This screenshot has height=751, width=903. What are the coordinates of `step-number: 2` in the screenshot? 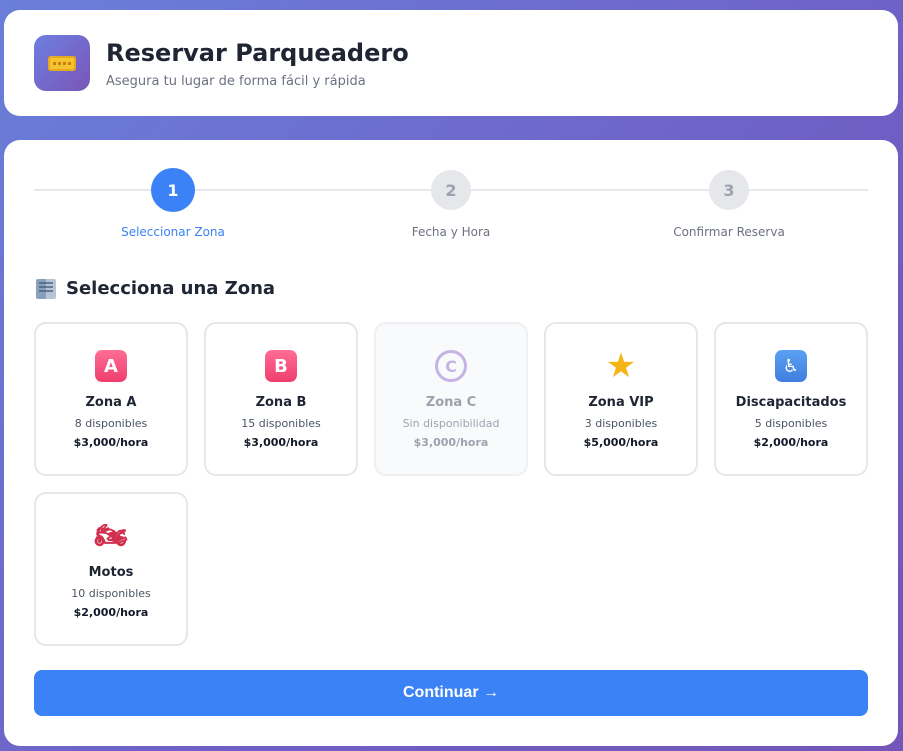 It's located at (451, 190).